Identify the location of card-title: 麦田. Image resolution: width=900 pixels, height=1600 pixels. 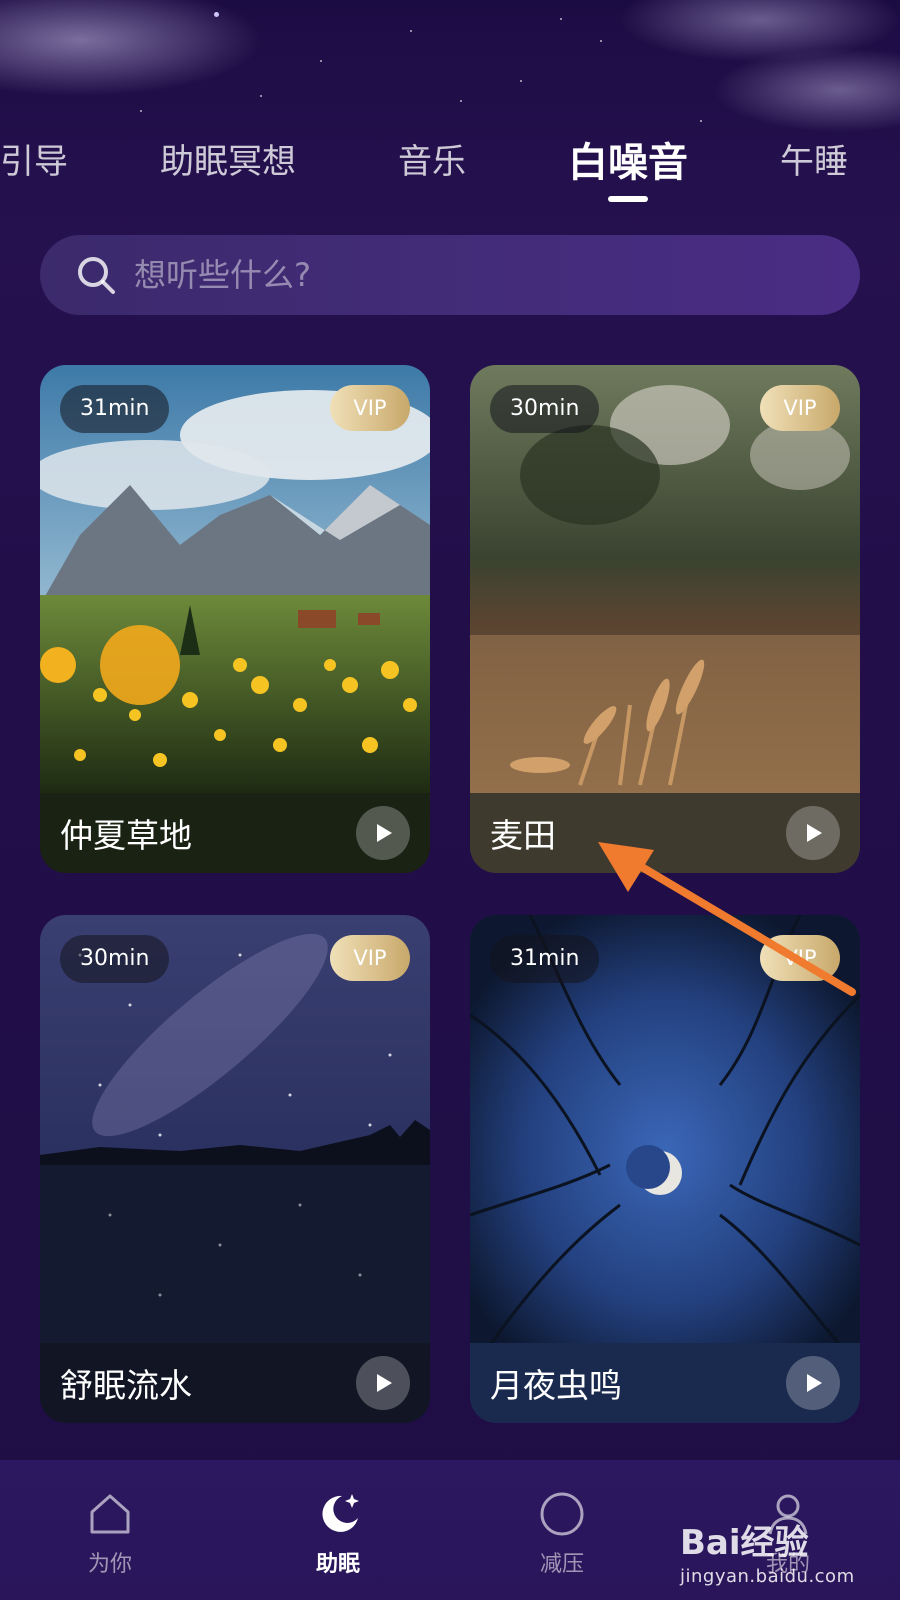
(523, 835).